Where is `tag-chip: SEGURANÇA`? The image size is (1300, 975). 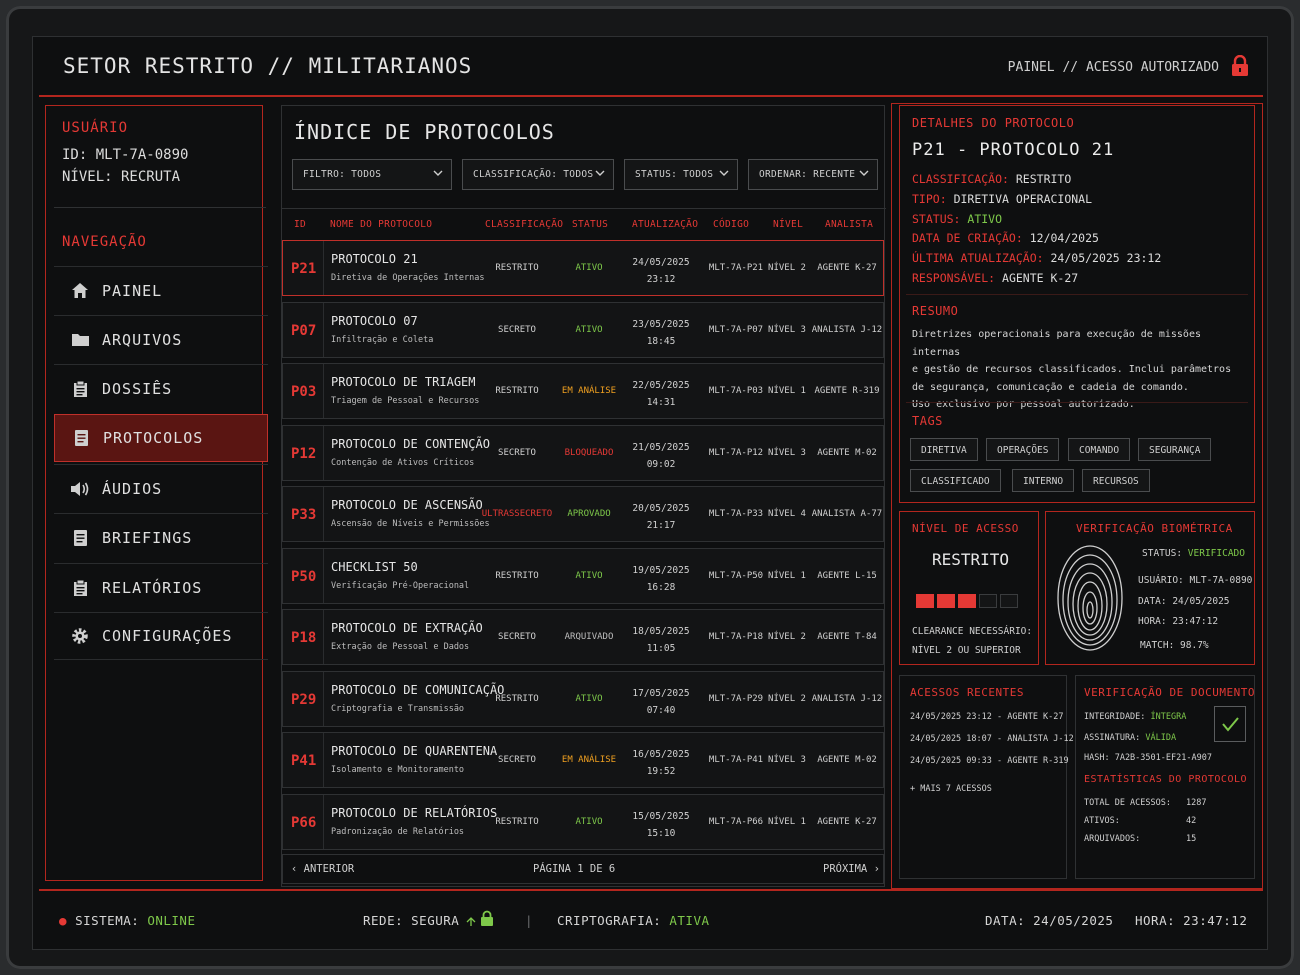
tag-chip: SEGURANÇA is located at coordinates (1175, 449).